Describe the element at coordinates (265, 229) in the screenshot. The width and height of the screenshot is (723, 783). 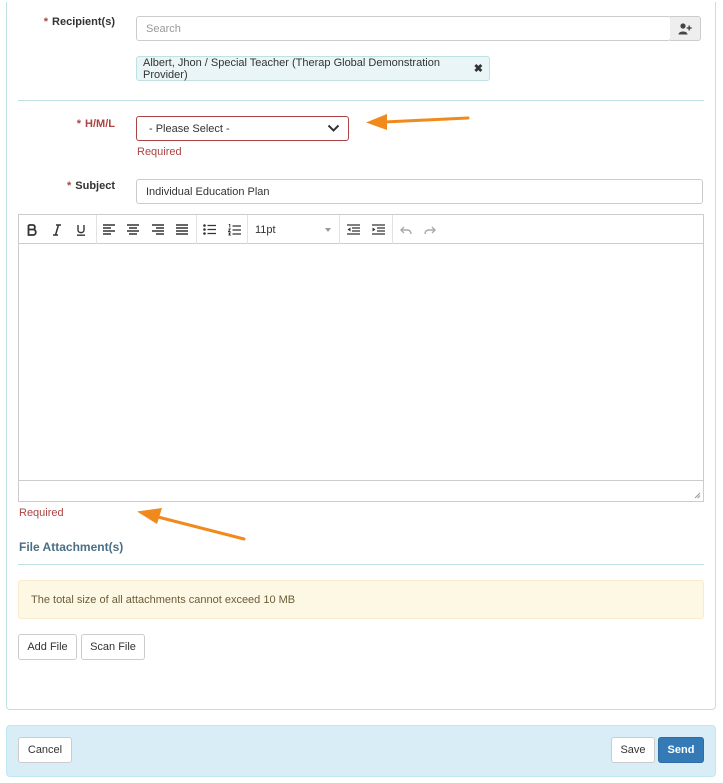
I see `font-size-value: 11pt` at that location.